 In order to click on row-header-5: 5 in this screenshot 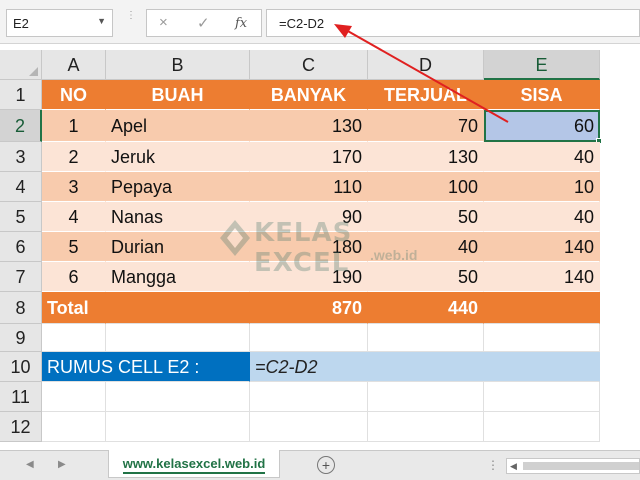, I will do `click(21, 217)`.